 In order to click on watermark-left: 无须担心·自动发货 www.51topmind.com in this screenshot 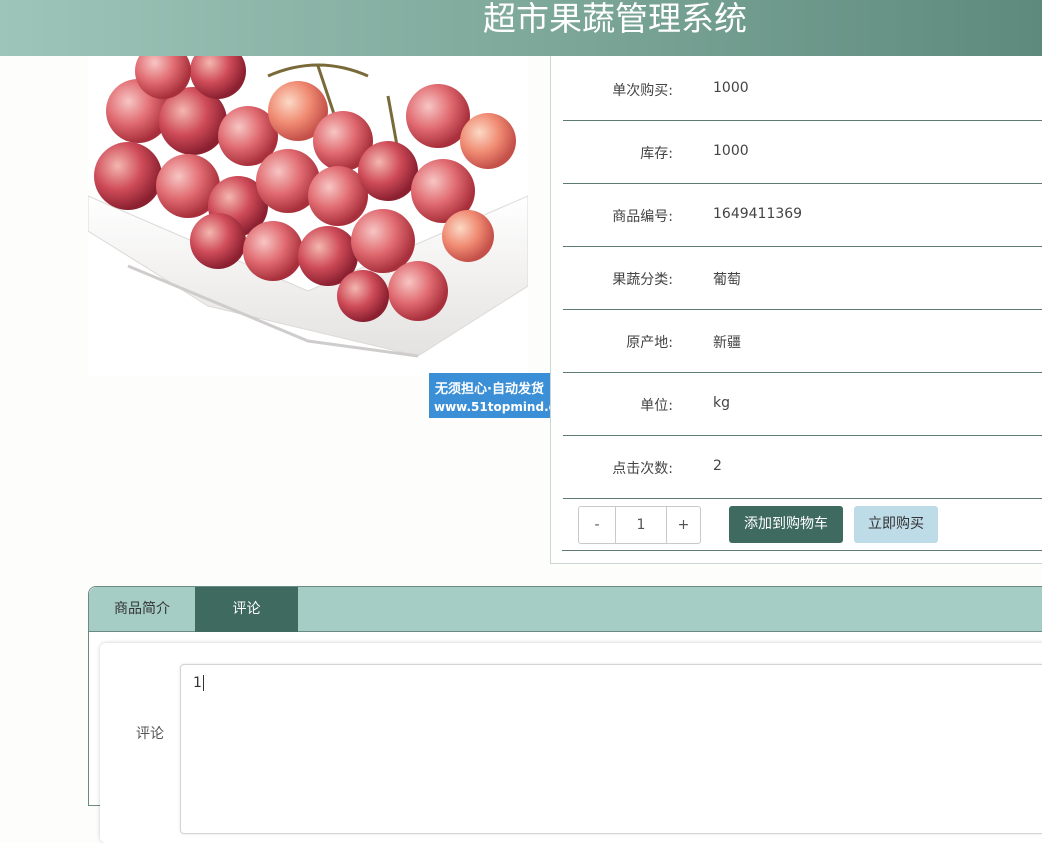, I will do `click(503, 395)`.